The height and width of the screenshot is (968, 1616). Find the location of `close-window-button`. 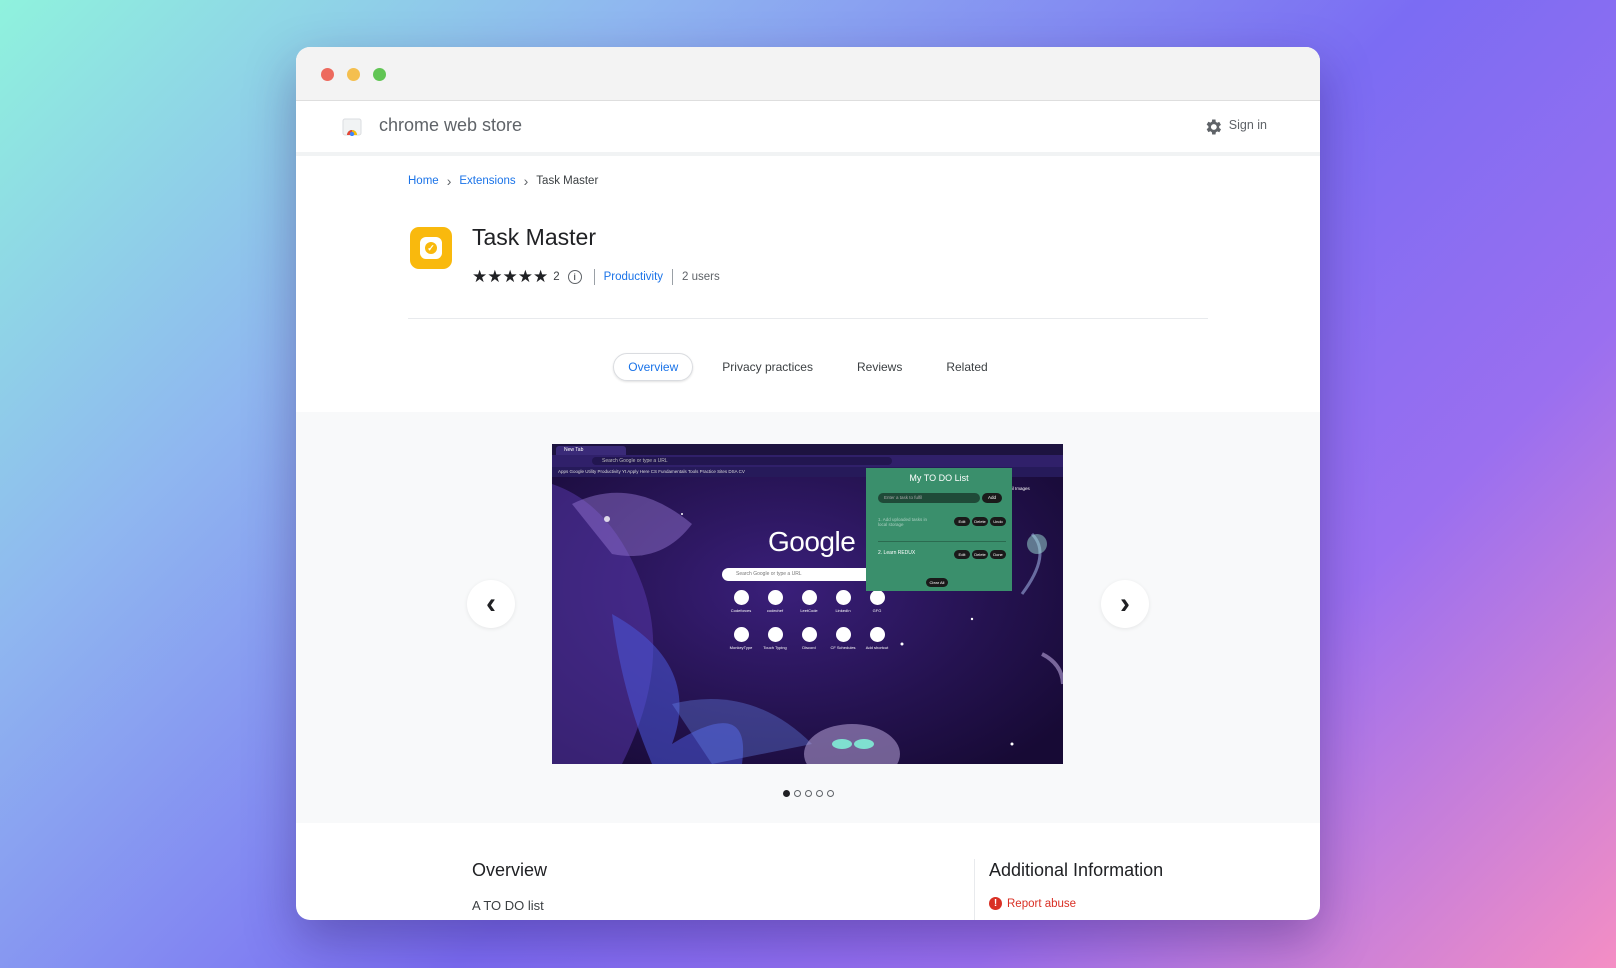

close-window-button is located at coordinates (327, 74).